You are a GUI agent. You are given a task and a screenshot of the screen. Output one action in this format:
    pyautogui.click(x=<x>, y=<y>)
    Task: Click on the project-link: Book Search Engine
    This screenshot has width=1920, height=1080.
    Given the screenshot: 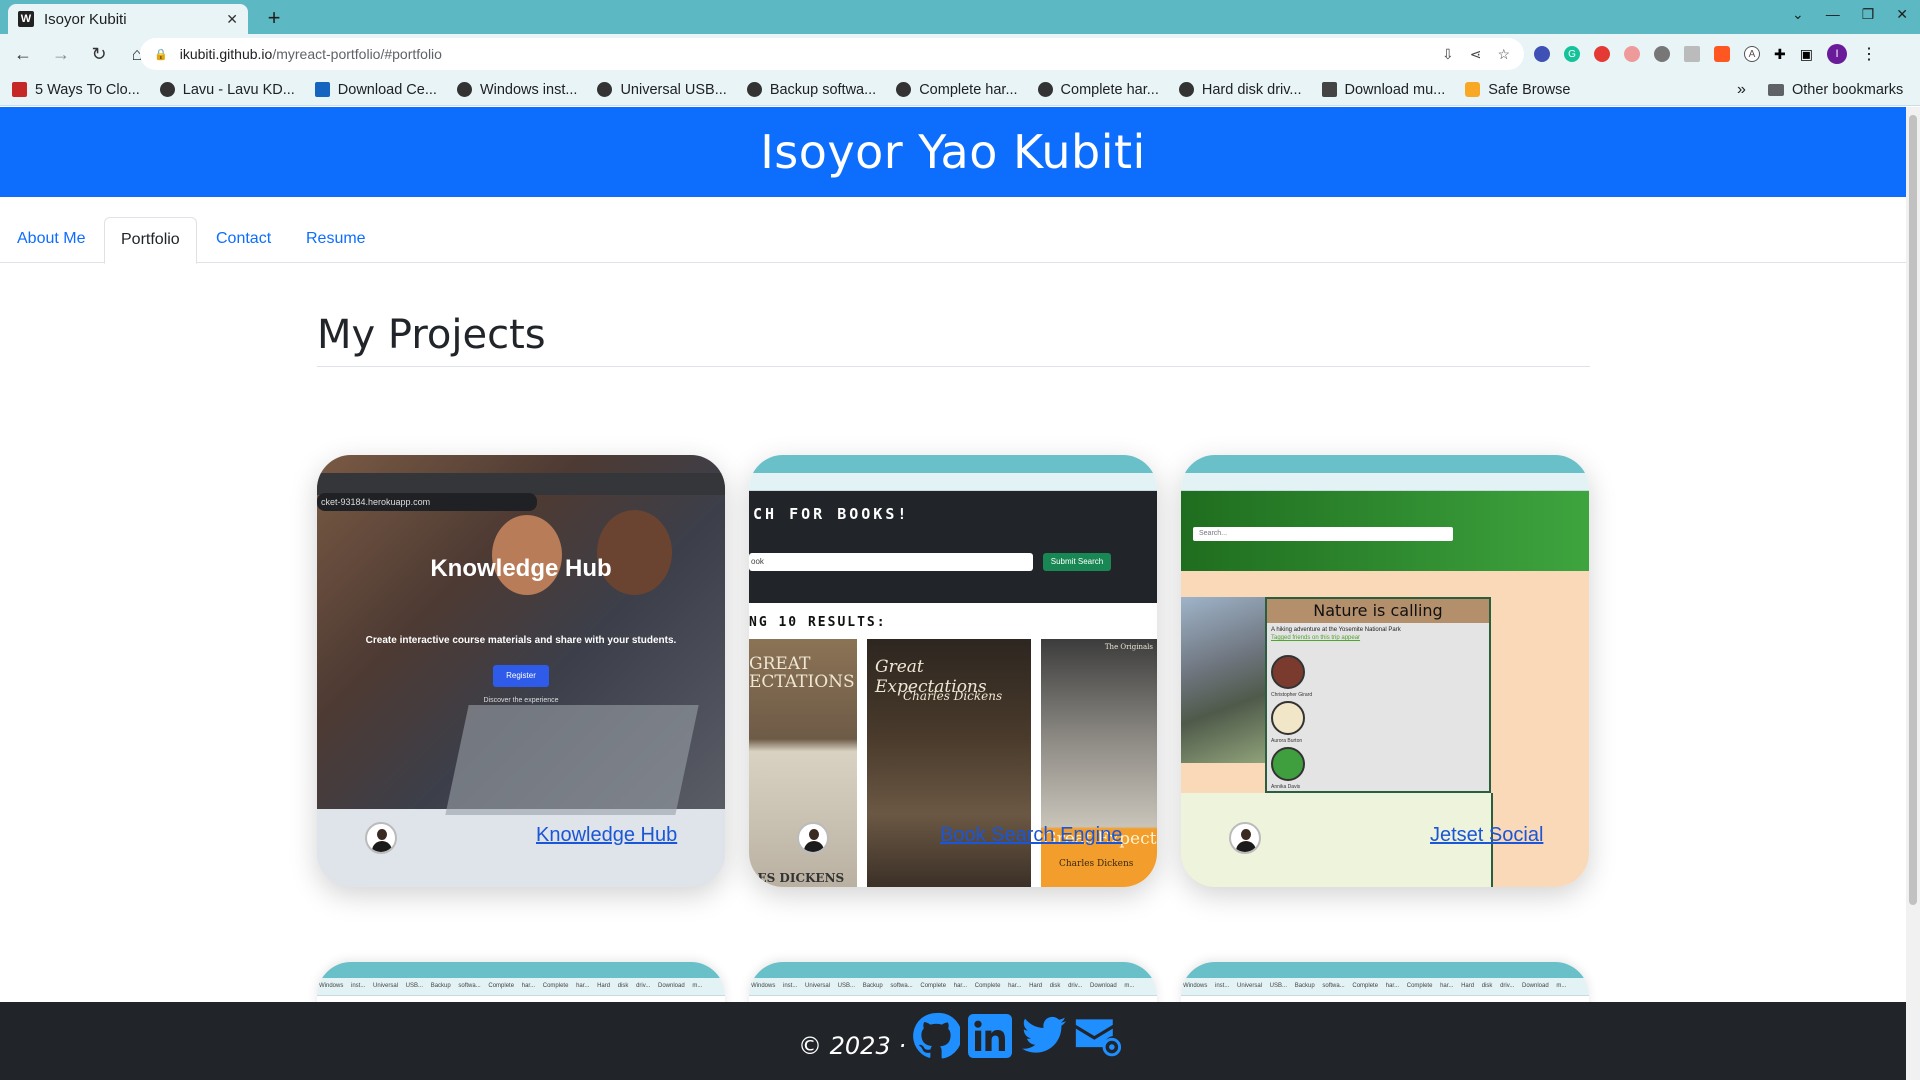 What is the action you would take?
    pyautogui.click(x=1031, y=835)
    